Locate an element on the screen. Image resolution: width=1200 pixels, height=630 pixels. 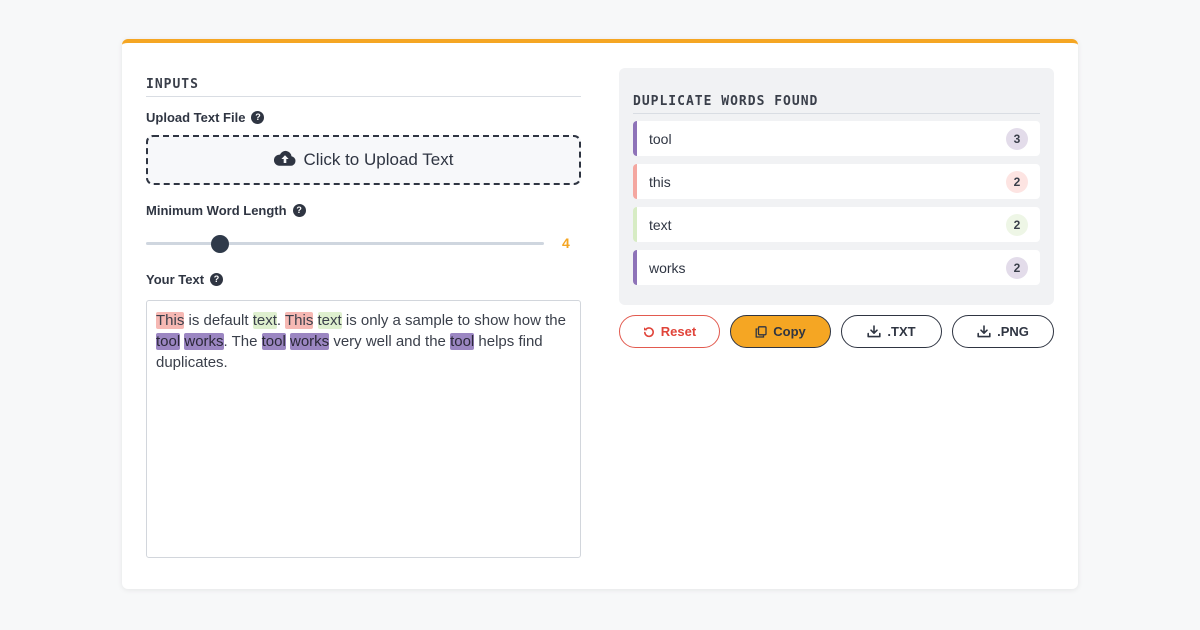
min-length-slider: 4 is located at coordinates (363, 243).